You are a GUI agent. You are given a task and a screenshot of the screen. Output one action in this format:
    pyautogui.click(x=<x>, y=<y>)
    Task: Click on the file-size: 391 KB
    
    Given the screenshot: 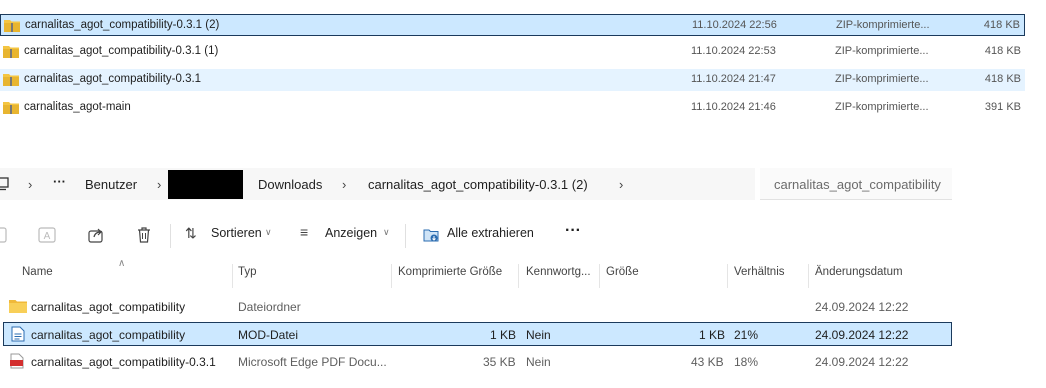 What is the action you would take?
    pyautogui.click(x=1002, y=107)
    